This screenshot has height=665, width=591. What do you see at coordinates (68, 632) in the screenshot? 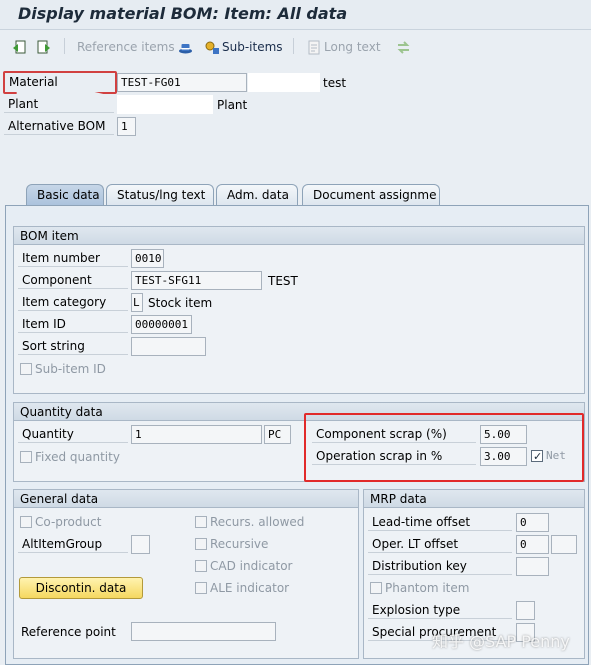
I see `reference-point-label: Reference point` at bounding box center [68, 632].